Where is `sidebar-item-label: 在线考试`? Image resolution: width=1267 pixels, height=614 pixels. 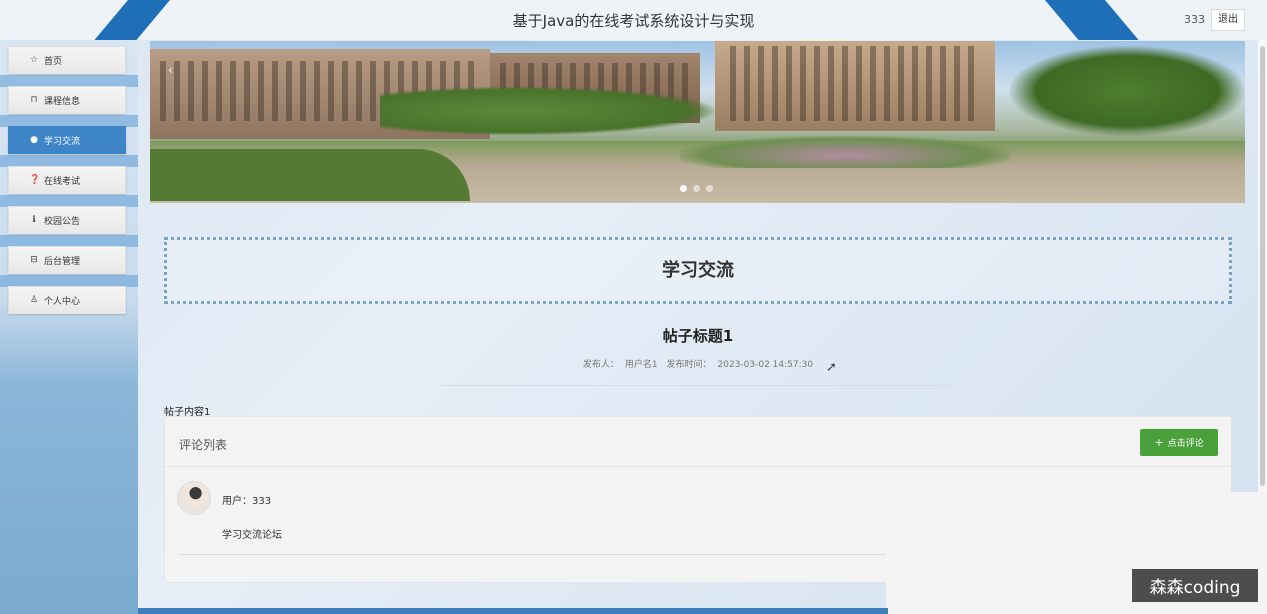
sidebar-item-label: 在线考试 is located at coordinates (62, 181).